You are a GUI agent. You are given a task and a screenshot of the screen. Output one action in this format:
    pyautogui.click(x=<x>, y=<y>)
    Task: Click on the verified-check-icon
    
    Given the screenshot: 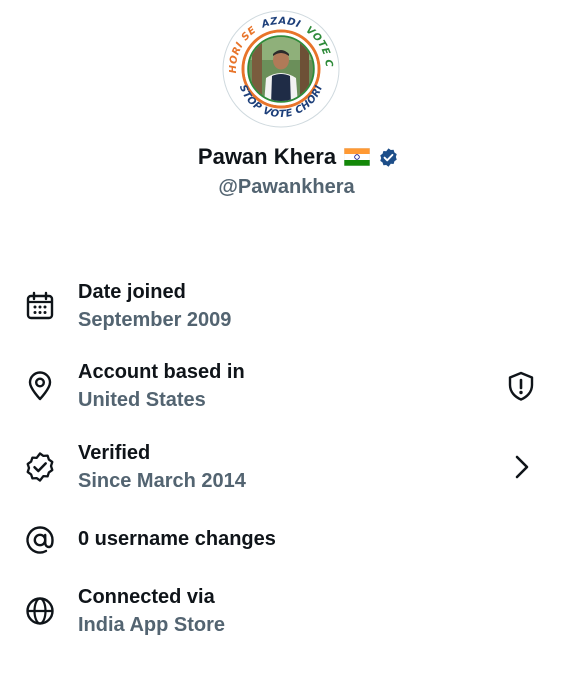 What is the action you would take?
    pyautogui.click(x=40, y=467)
    